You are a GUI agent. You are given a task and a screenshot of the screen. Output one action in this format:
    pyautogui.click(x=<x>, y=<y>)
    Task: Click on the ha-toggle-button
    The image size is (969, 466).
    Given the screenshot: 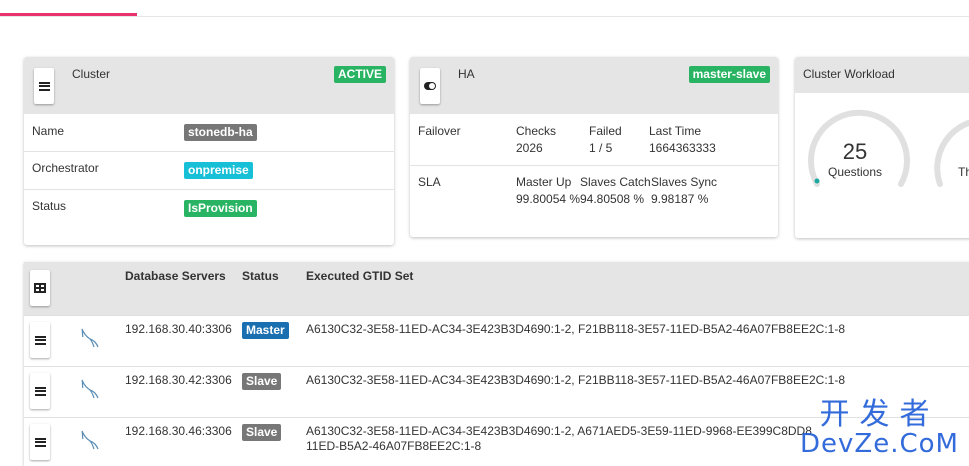 What is the action you would take?
    pyautogui.click(x=430, y=86)
    